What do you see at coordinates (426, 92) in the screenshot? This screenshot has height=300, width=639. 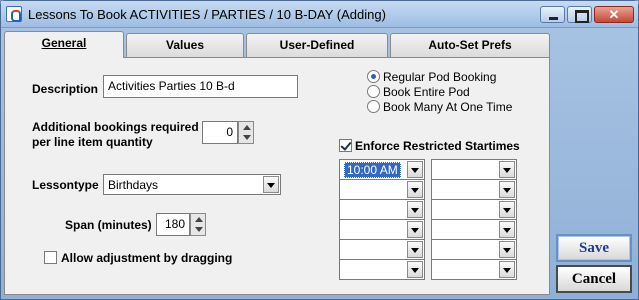 I see `radio-label: Book Entire Pod` at bounding box center [426, 92].